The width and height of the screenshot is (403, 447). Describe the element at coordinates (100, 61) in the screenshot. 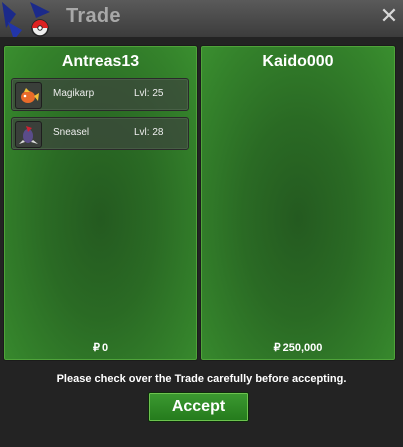

I see `left-player-name: Antreas13` at that location.